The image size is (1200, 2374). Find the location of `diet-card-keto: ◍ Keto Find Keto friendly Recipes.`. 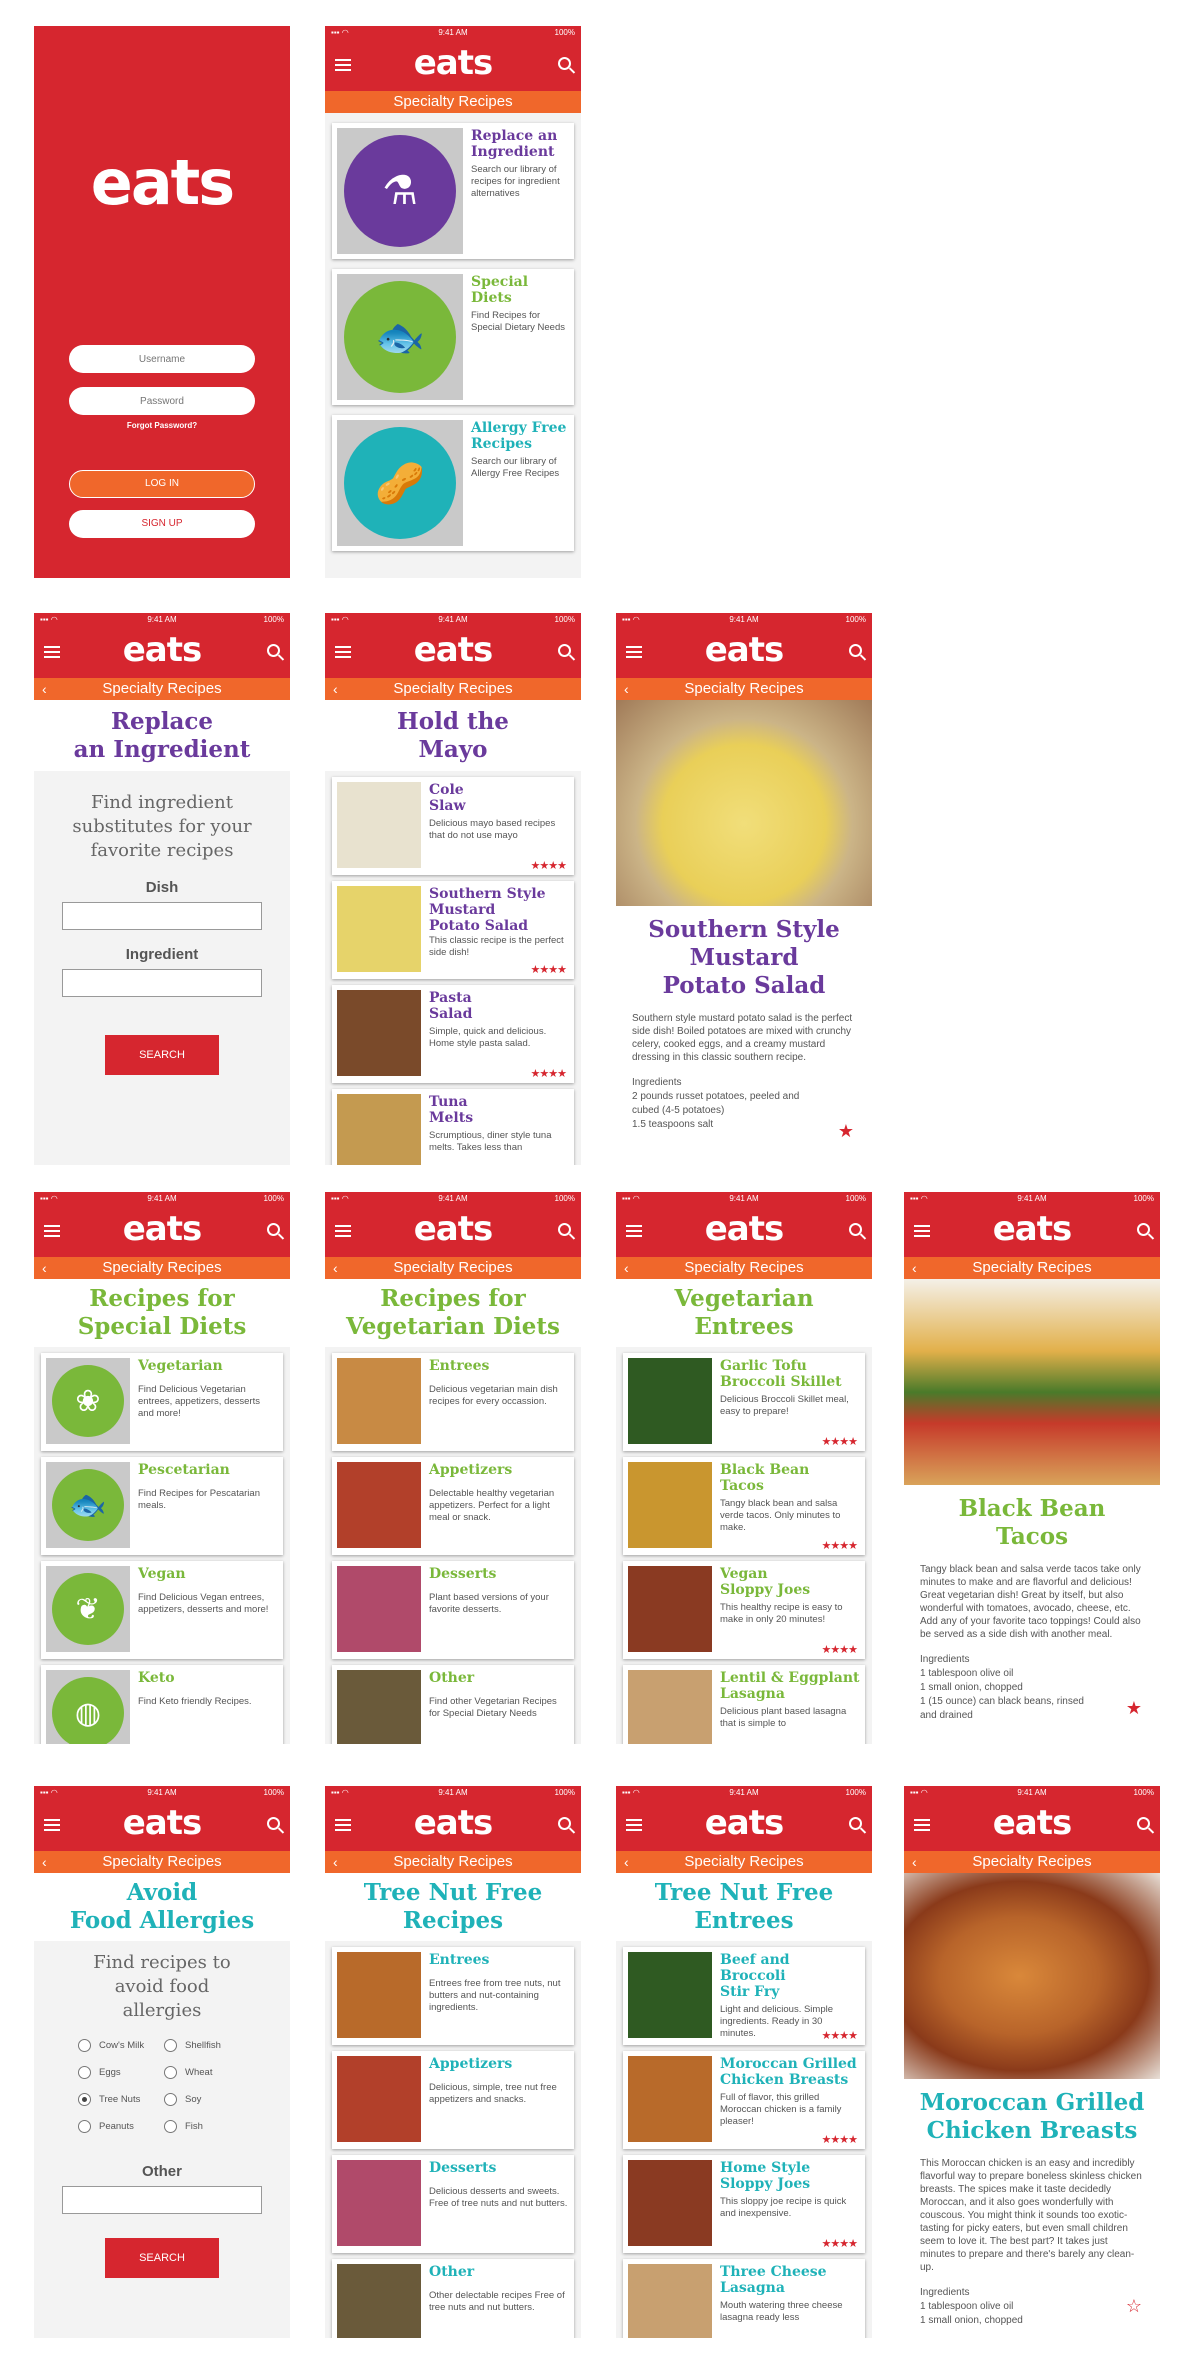

diet-card-keto: ◍ Keto Find Keto friendly Recipes. is located at coordinates (162, 1704).